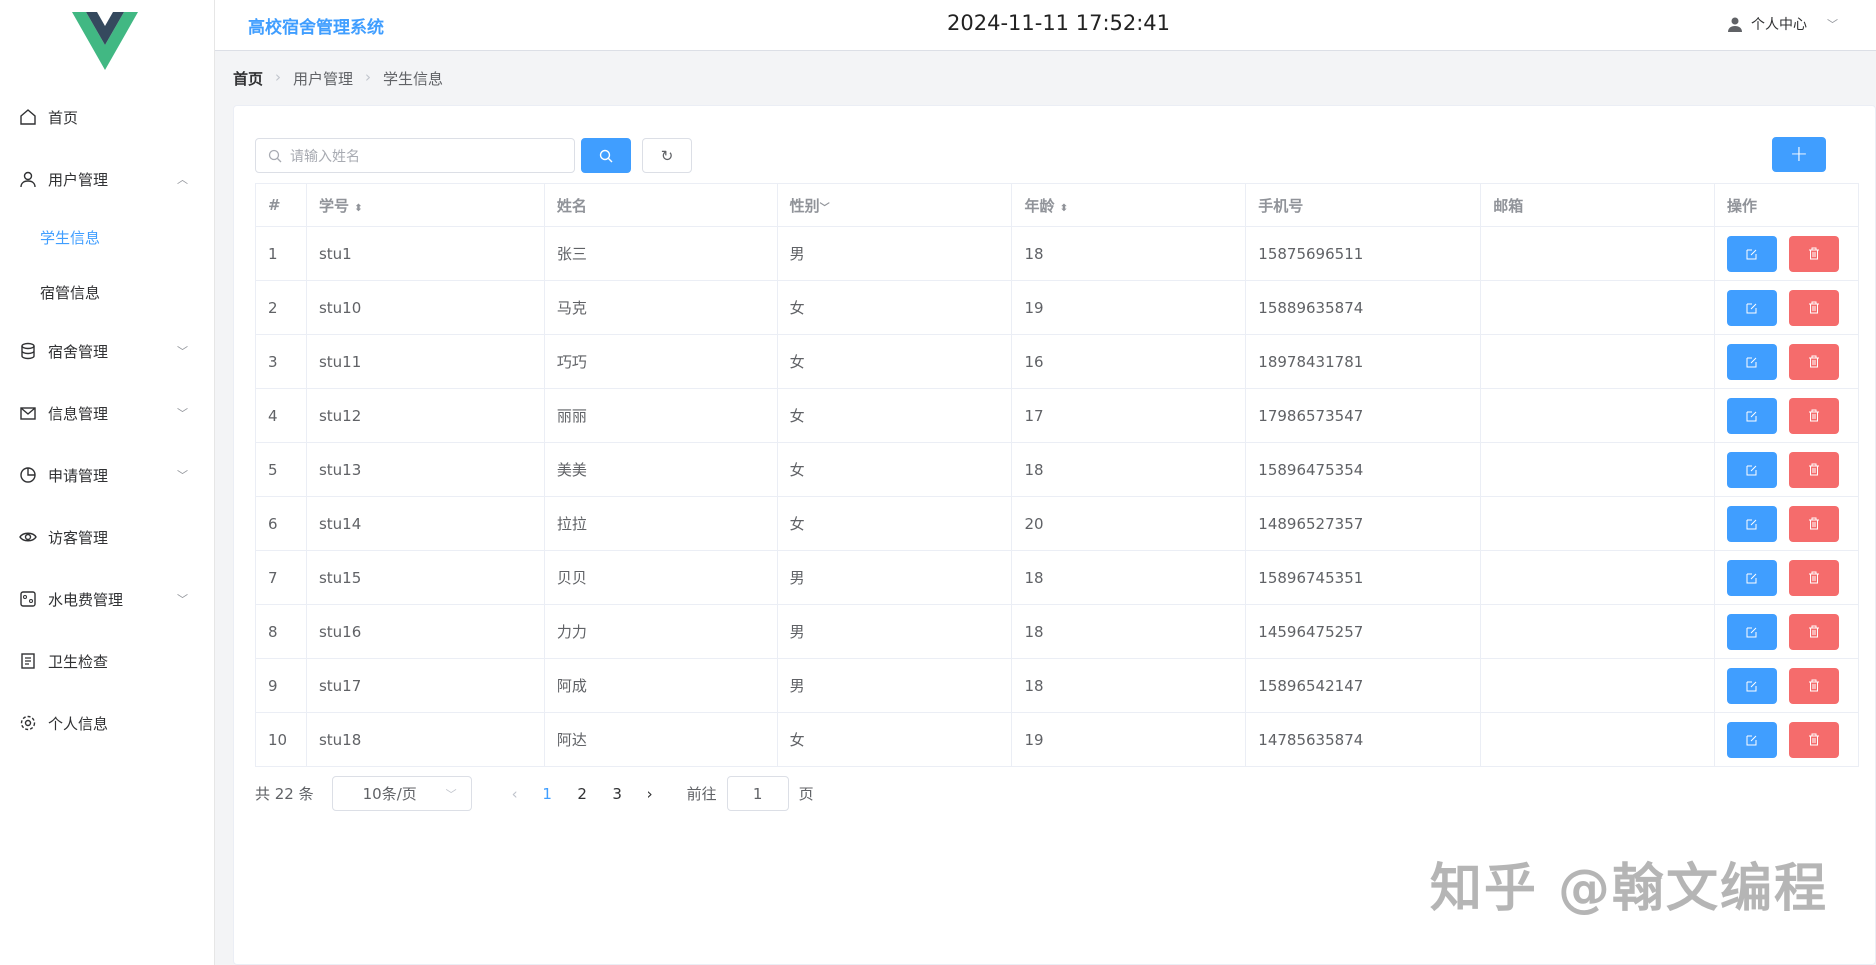 The width and height of the screenshot is (1876, 965). I want to click on page-2: 2, so click(582, 794).